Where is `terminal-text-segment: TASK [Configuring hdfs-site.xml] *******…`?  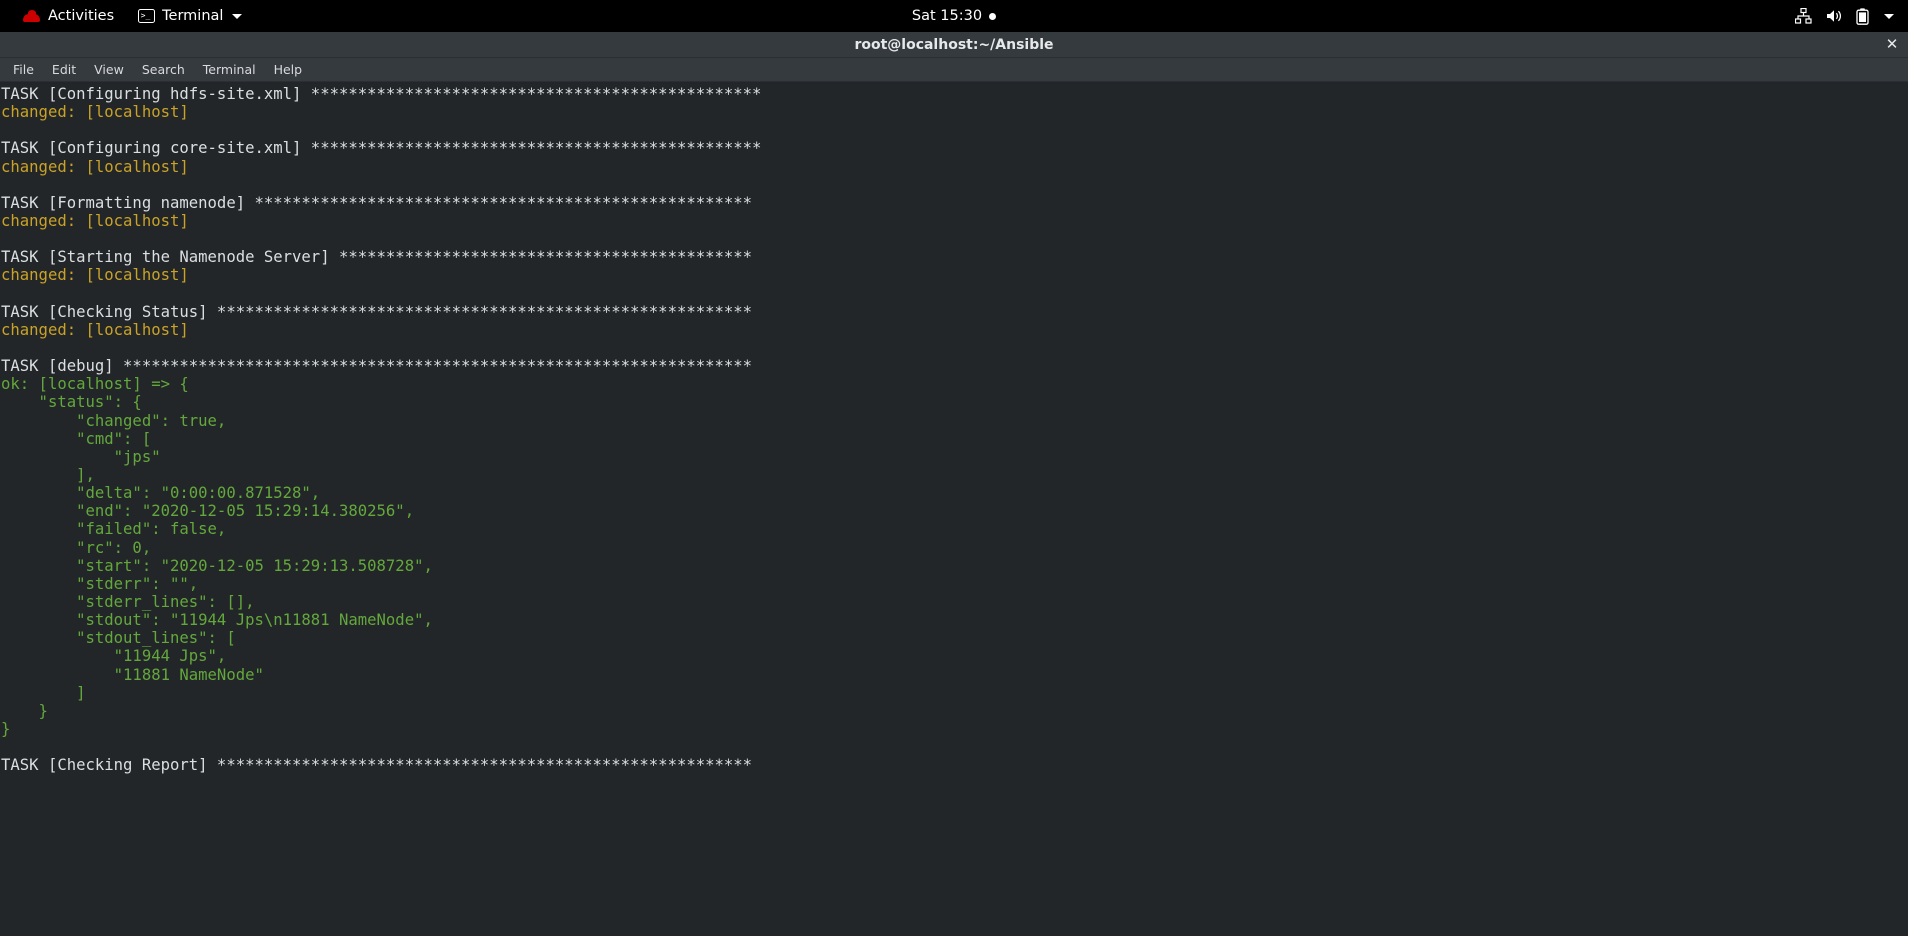 terminal-text-segment: TASK [Configuring hdfs-site.xml] *******… is located at coordinates (381, 94).